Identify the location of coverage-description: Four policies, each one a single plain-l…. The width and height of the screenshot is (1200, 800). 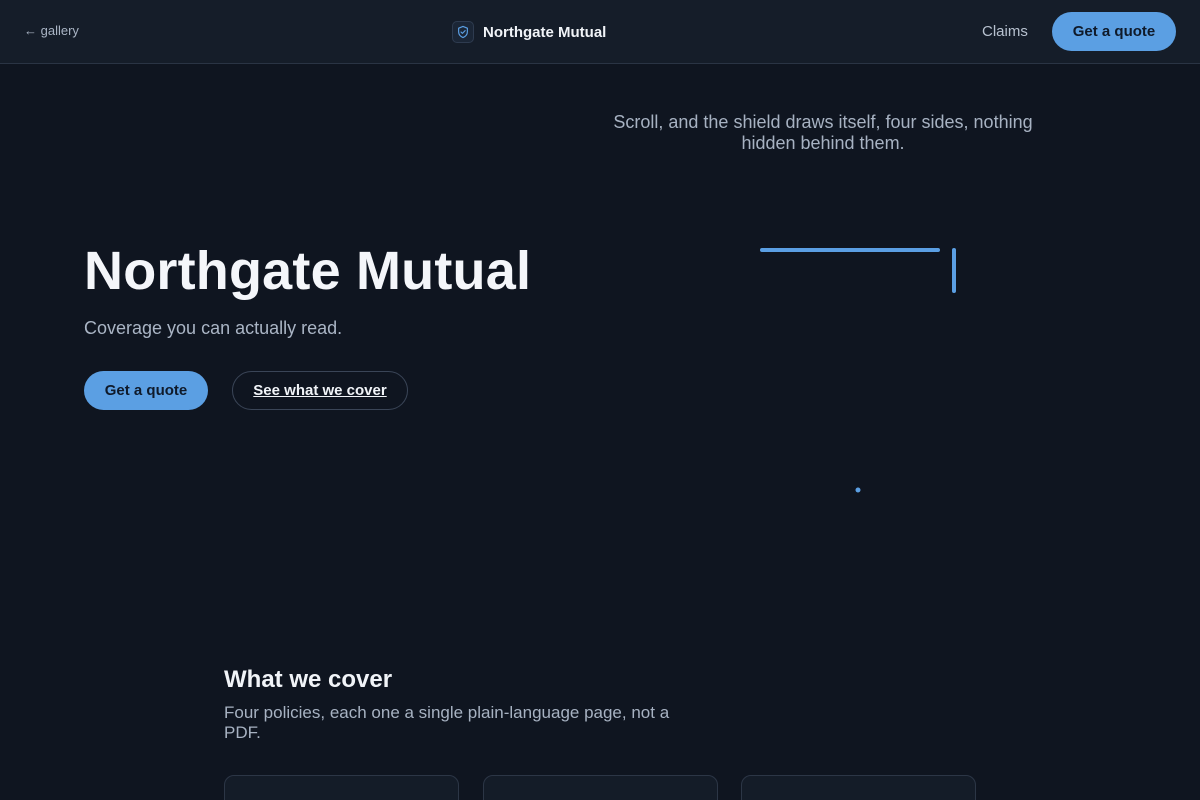
(447, 722).